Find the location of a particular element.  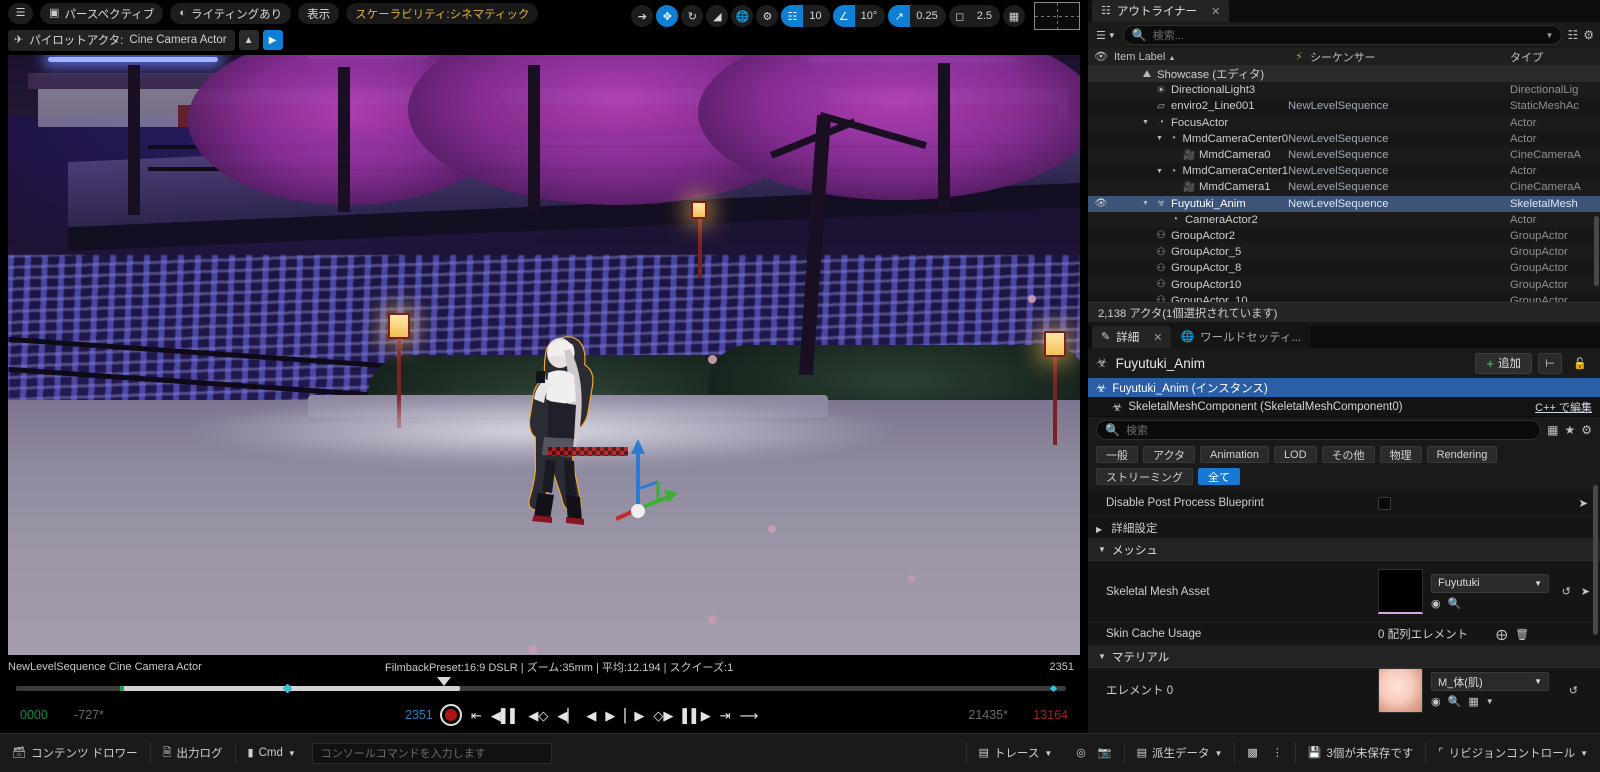

sequencer-scrub-bar is located at coordinates (544, 685).